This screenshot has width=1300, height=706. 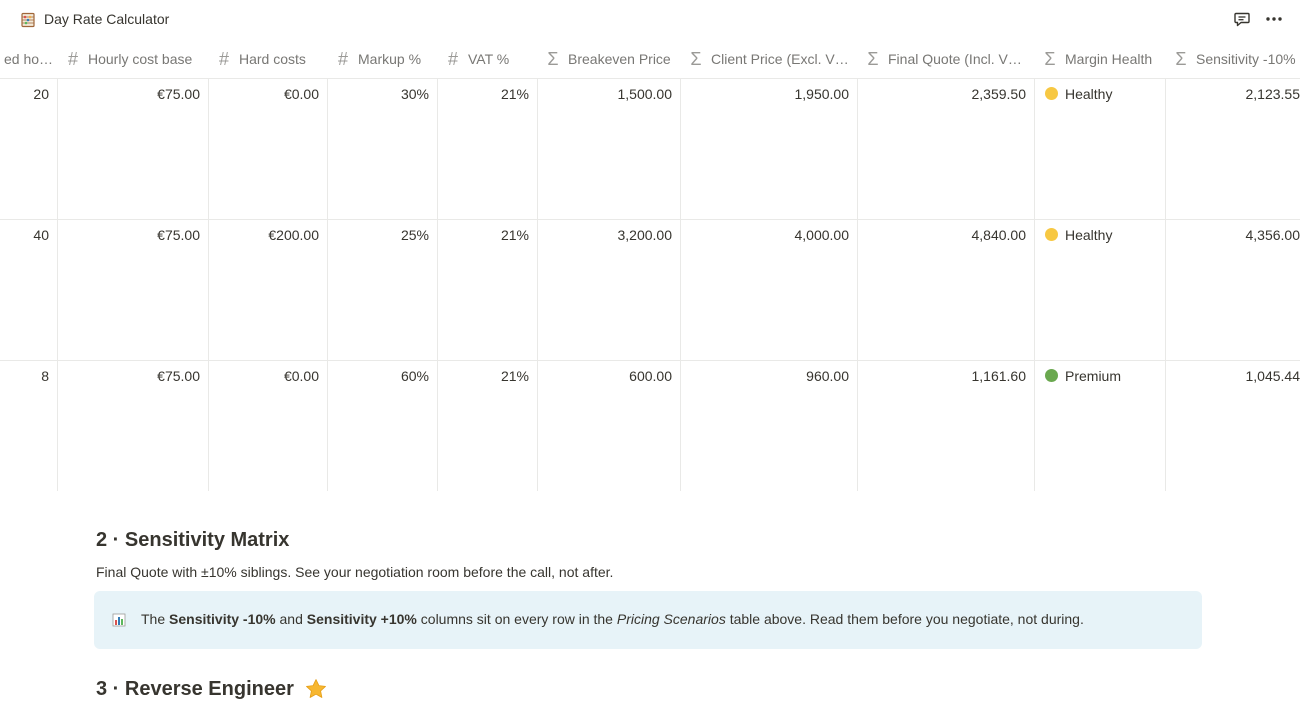 I want to click on cell-final-quote: 1,161.60, so click(x=946, y=425).